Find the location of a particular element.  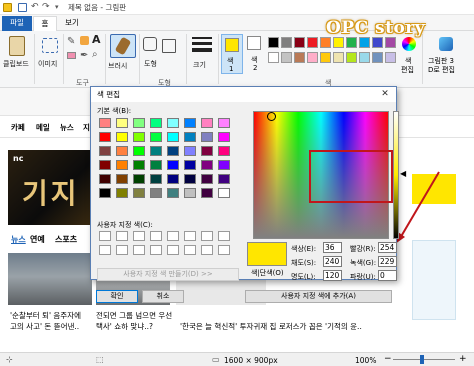

news-caption-1b: 고의 사고' 돈 뜯어낸.. is located at coordinates (44, 326).